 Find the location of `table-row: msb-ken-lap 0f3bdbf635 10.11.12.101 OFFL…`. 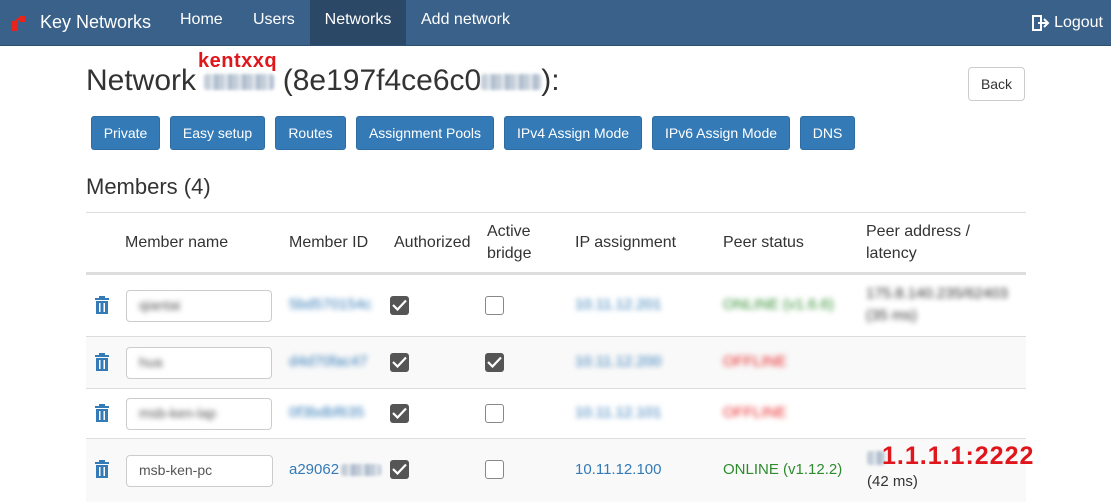

table-row: msb-ken-lap 0f3bdbf635 10.11.12.101 OFFL… is located at coordinates (556, 413).